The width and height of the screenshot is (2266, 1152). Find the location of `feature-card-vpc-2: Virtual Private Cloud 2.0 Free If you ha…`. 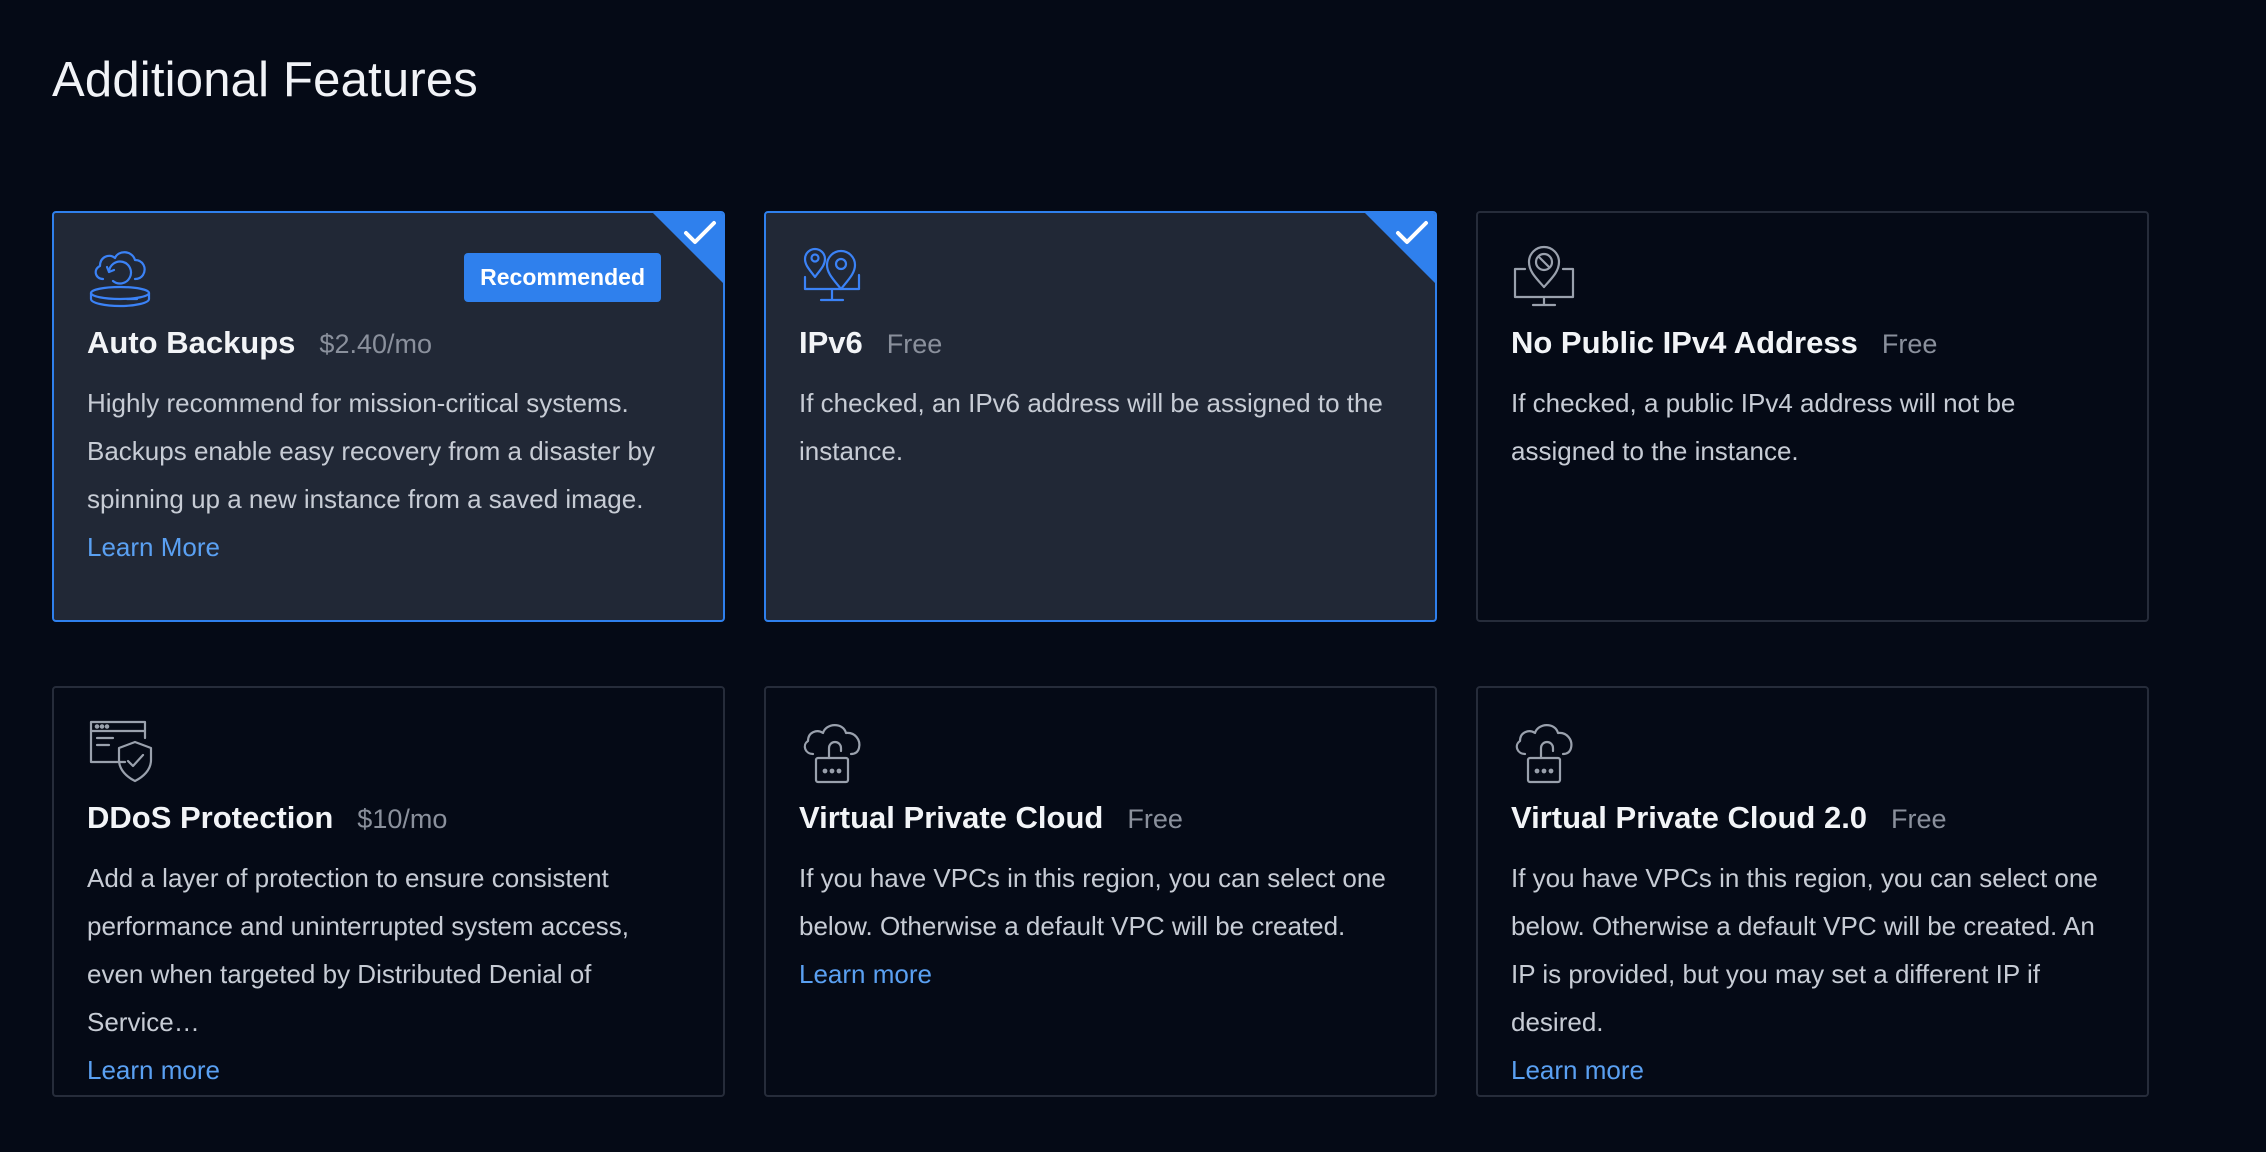

feature-card-vpc-2: Virtual Private Cloud 2.0 Free If you ha… is located at coordinates (1812, 891).